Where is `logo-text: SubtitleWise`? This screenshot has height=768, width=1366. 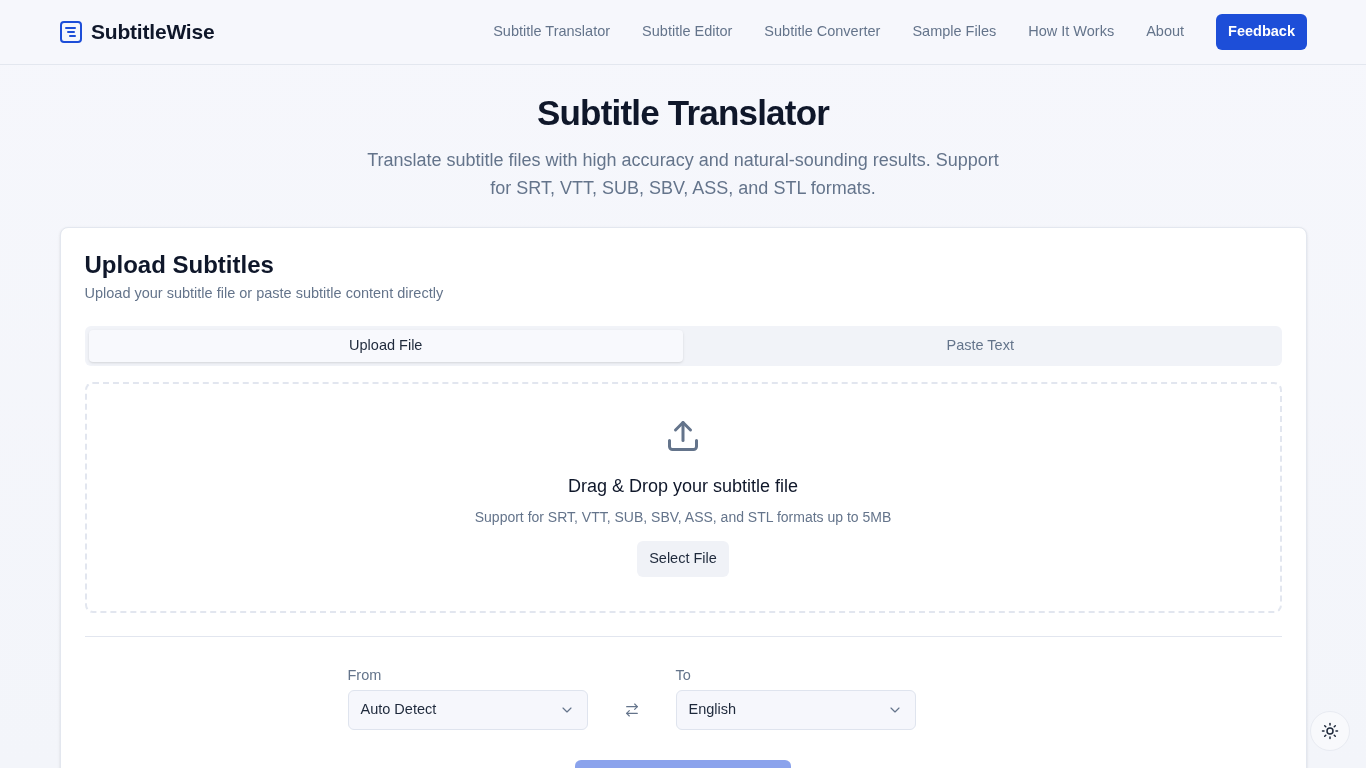
logo-text: SubtitleWise is located at coordinates (153, 32).